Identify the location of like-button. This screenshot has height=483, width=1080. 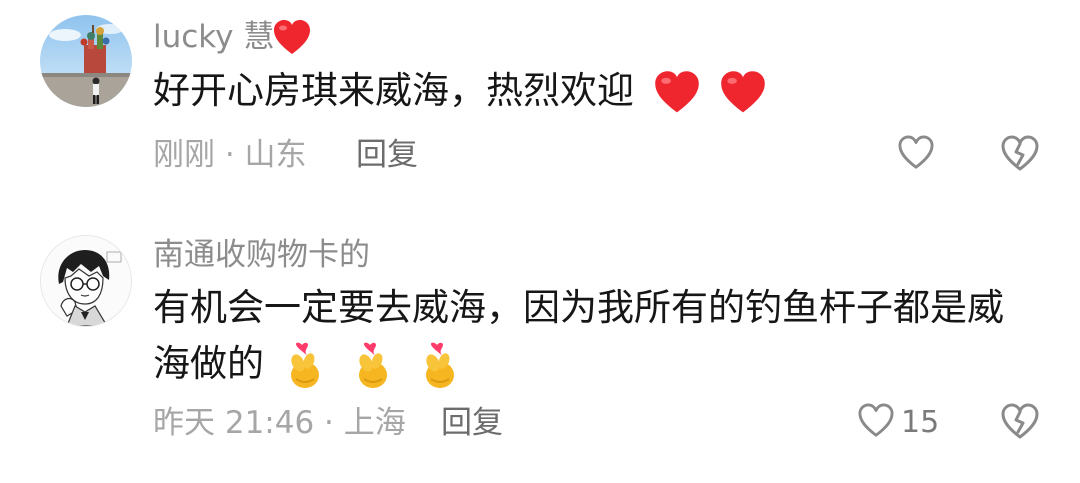
(919, 155).